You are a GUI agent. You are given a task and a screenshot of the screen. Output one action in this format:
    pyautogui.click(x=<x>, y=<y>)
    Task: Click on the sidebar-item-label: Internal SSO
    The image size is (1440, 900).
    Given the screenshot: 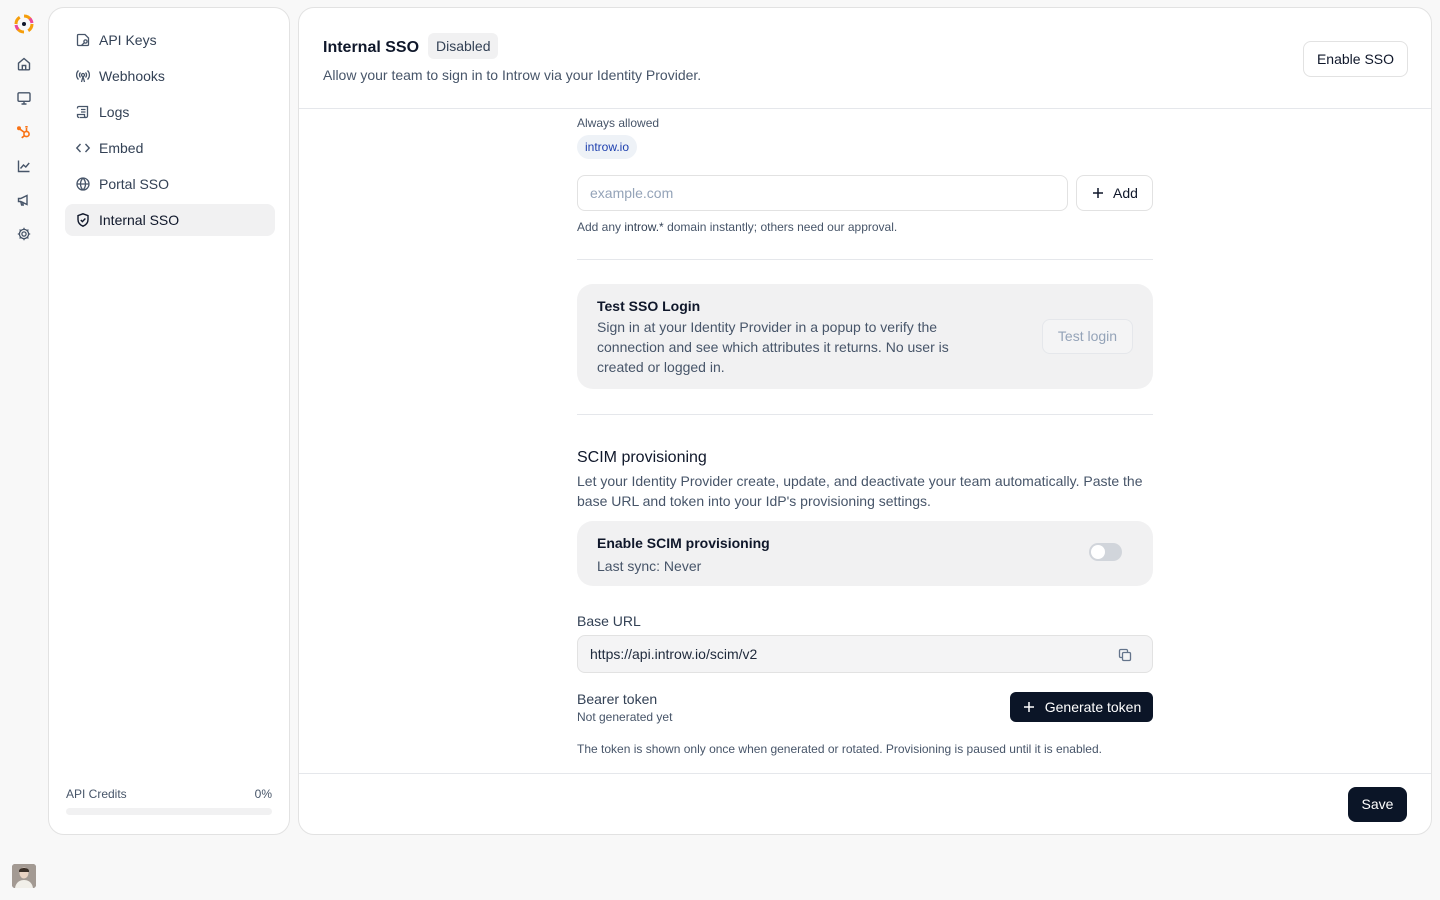 What is the action you would take?
    pyautogui.click(x=139, y=220)
    